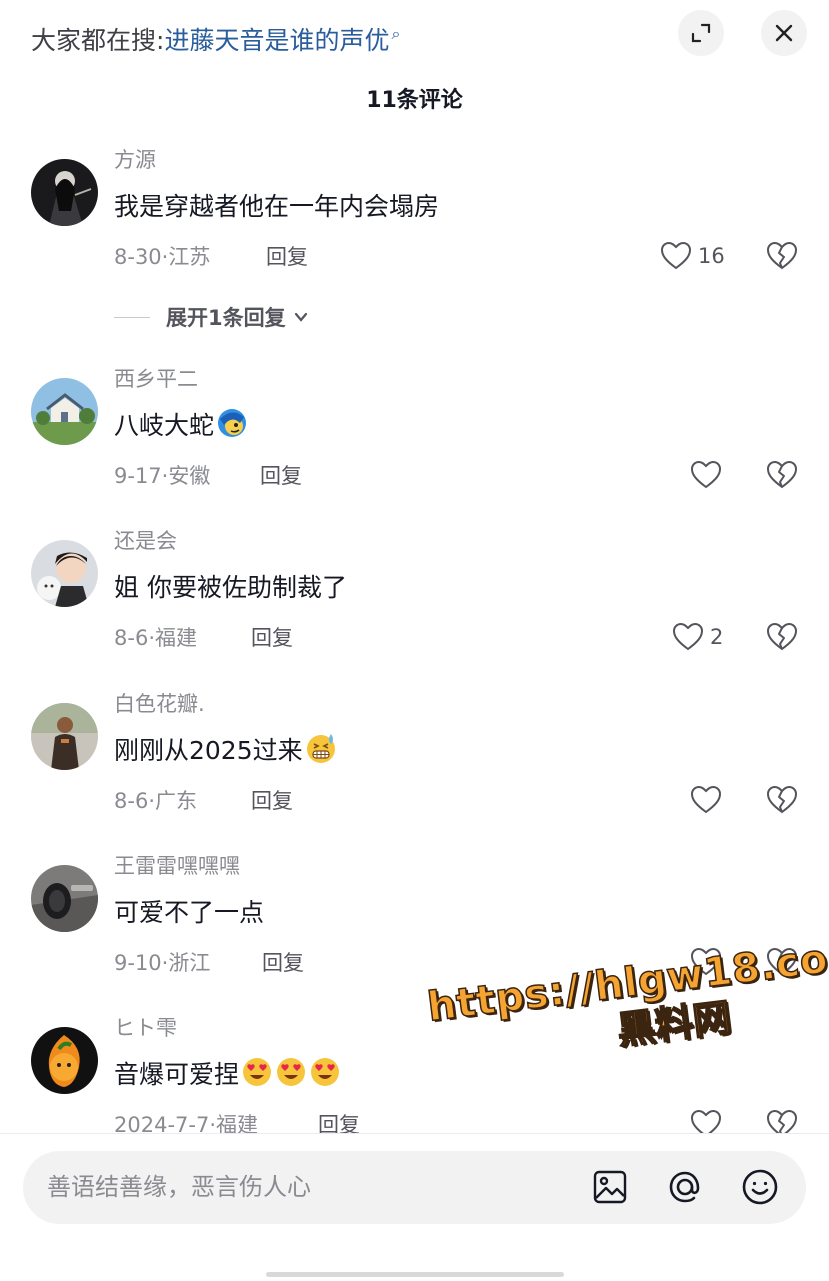 The image size is (829, 1281). What do you see at coordinates (138, 257) in the screenshot?
I see `comment-date: 8-30` at bounding box center [138, 257].